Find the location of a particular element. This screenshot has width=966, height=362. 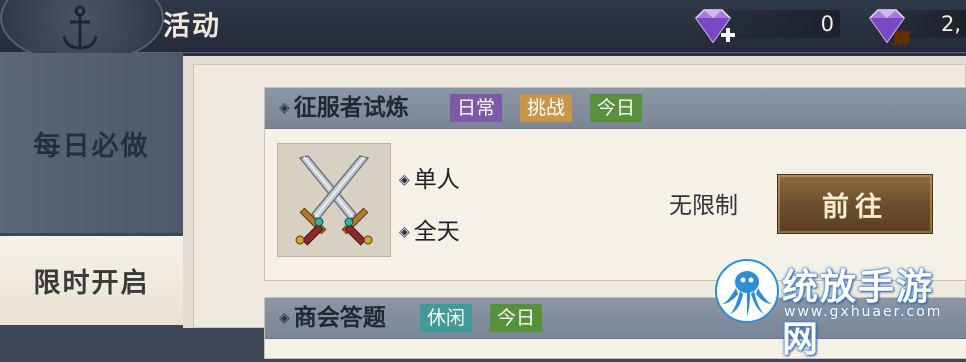

go-button: 前往 is located at coordinates (855, 204).